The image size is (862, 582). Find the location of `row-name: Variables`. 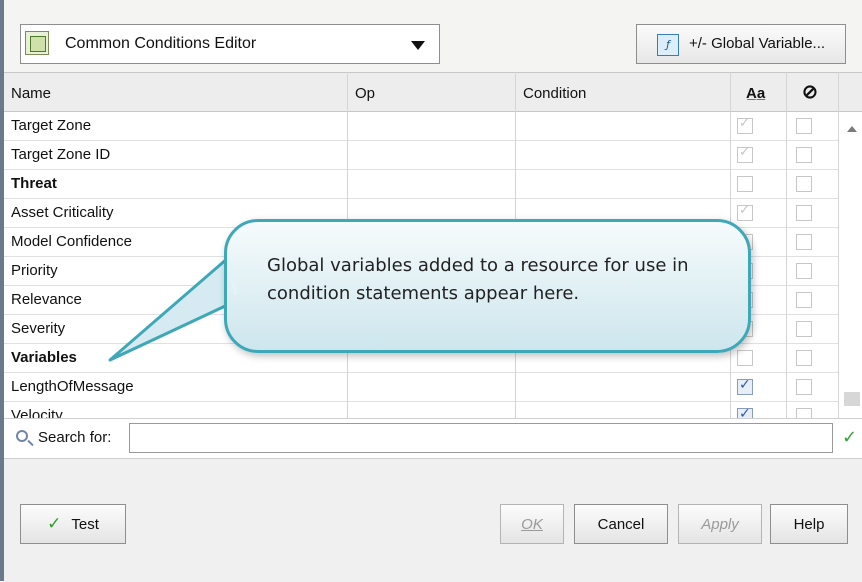

row-name: Variables is located at coordinates (44, 357).